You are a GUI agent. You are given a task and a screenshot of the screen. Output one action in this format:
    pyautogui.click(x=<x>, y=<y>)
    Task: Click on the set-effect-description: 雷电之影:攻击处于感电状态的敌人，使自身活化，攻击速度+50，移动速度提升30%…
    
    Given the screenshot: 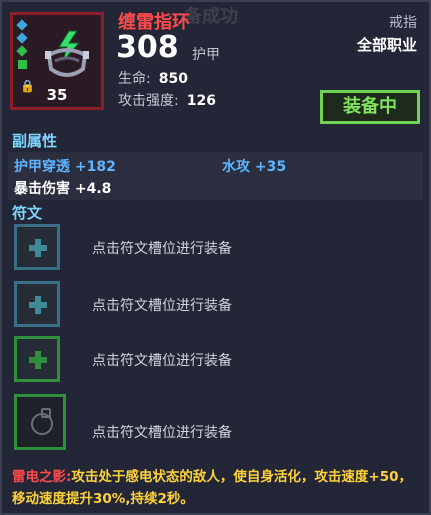 What is the action you would take?
    pyautogui.click(x=217, y=488)
    